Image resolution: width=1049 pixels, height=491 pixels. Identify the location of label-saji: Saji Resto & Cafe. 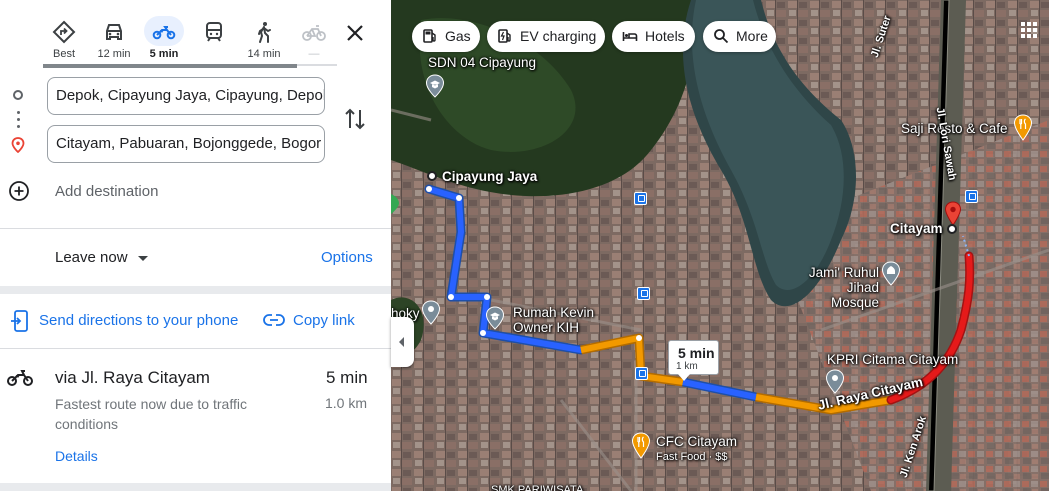
(954, 128).